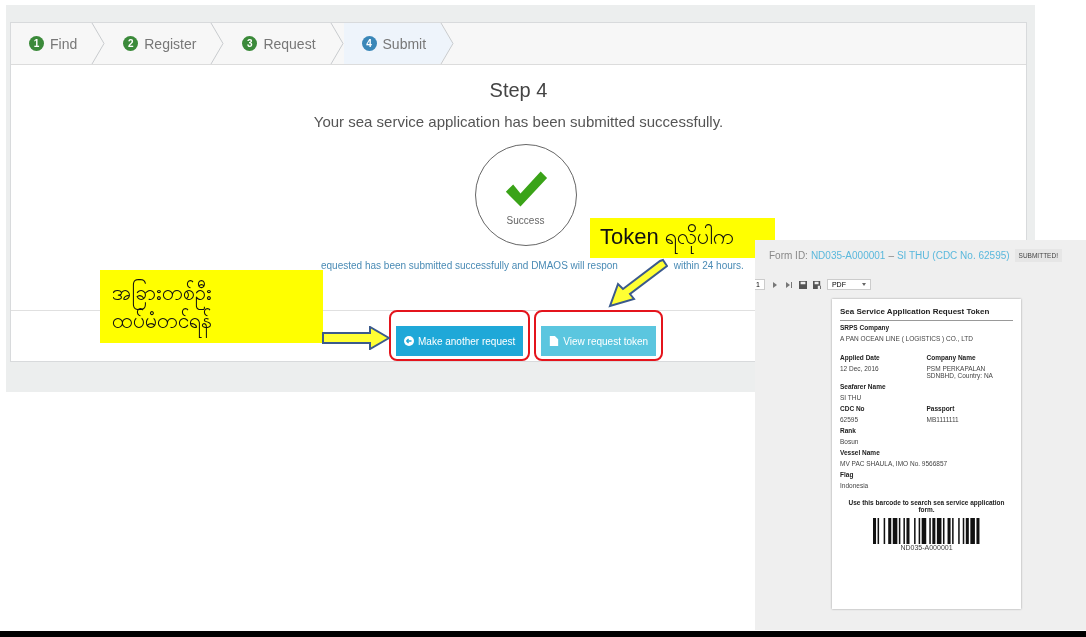 Image resolution: width=1086 pixels, height=637 pixels. What do you see at coordinates (277, 43) in the screenshot?
I see `step-tab: 3 Request` at bounding box center [277, 43].